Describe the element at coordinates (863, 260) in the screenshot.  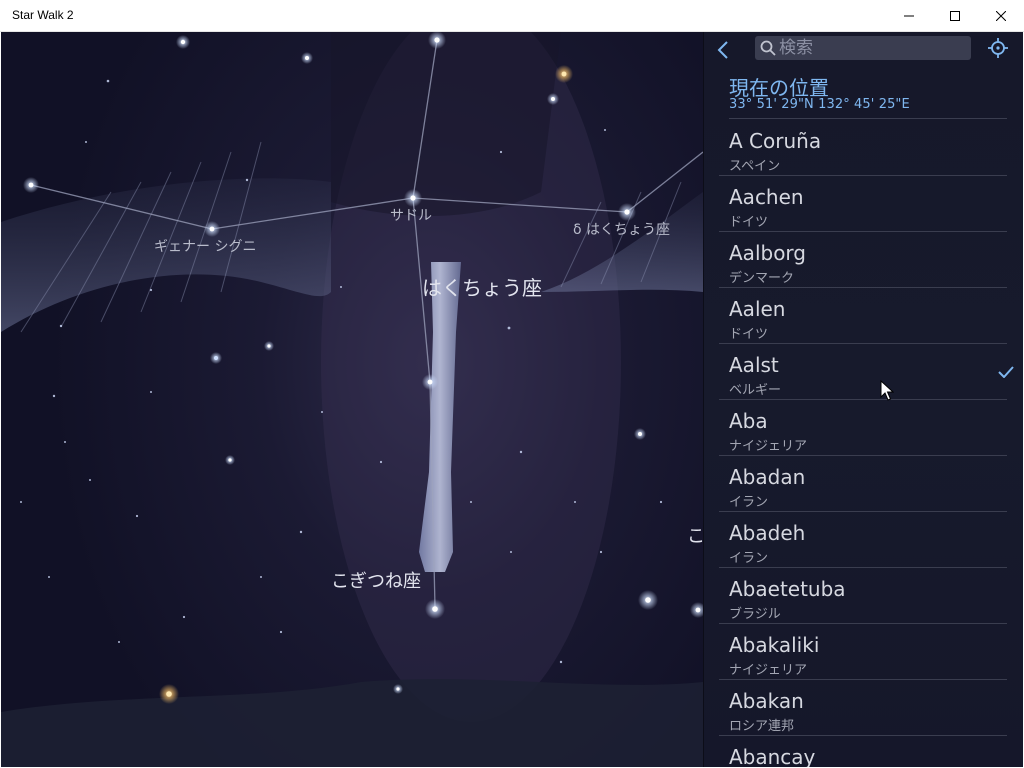
I see `location-item: Aalborg デンマーク` at that location.